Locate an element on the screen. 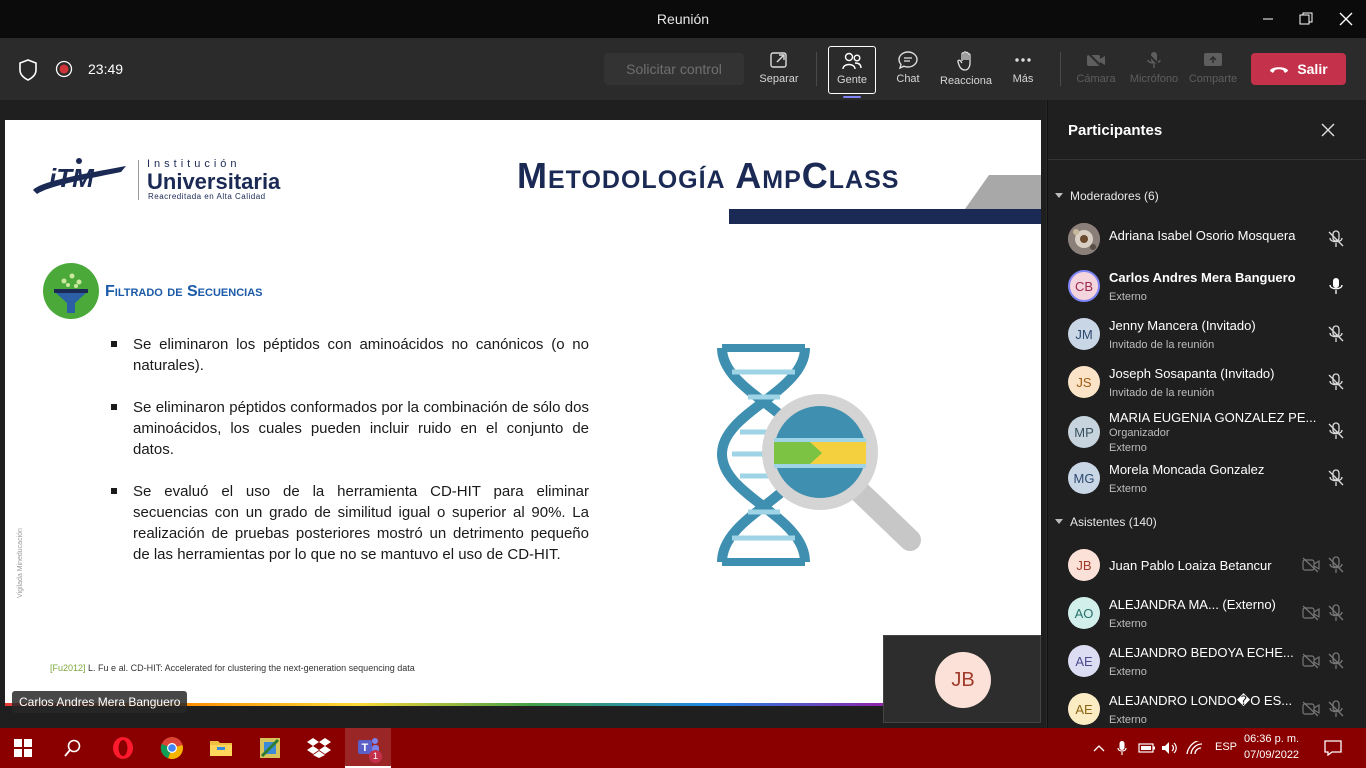 The height and width of the screenshot is (768, 1366). tools-app-icon is located at coordinates (270, 748).